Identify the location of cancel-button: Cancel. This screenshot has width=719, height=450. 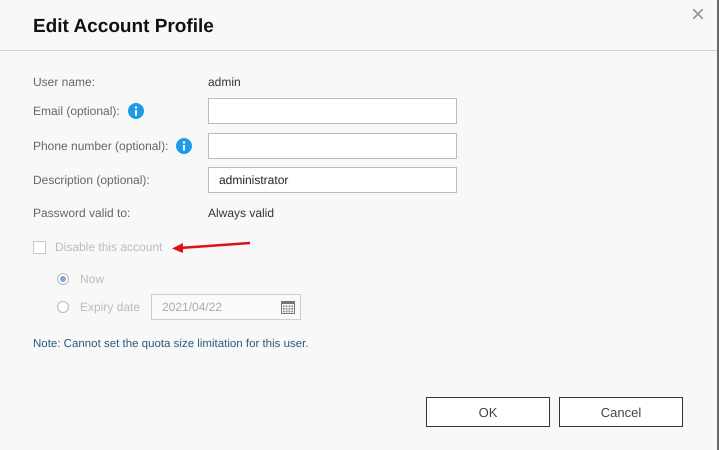
(621, 412).